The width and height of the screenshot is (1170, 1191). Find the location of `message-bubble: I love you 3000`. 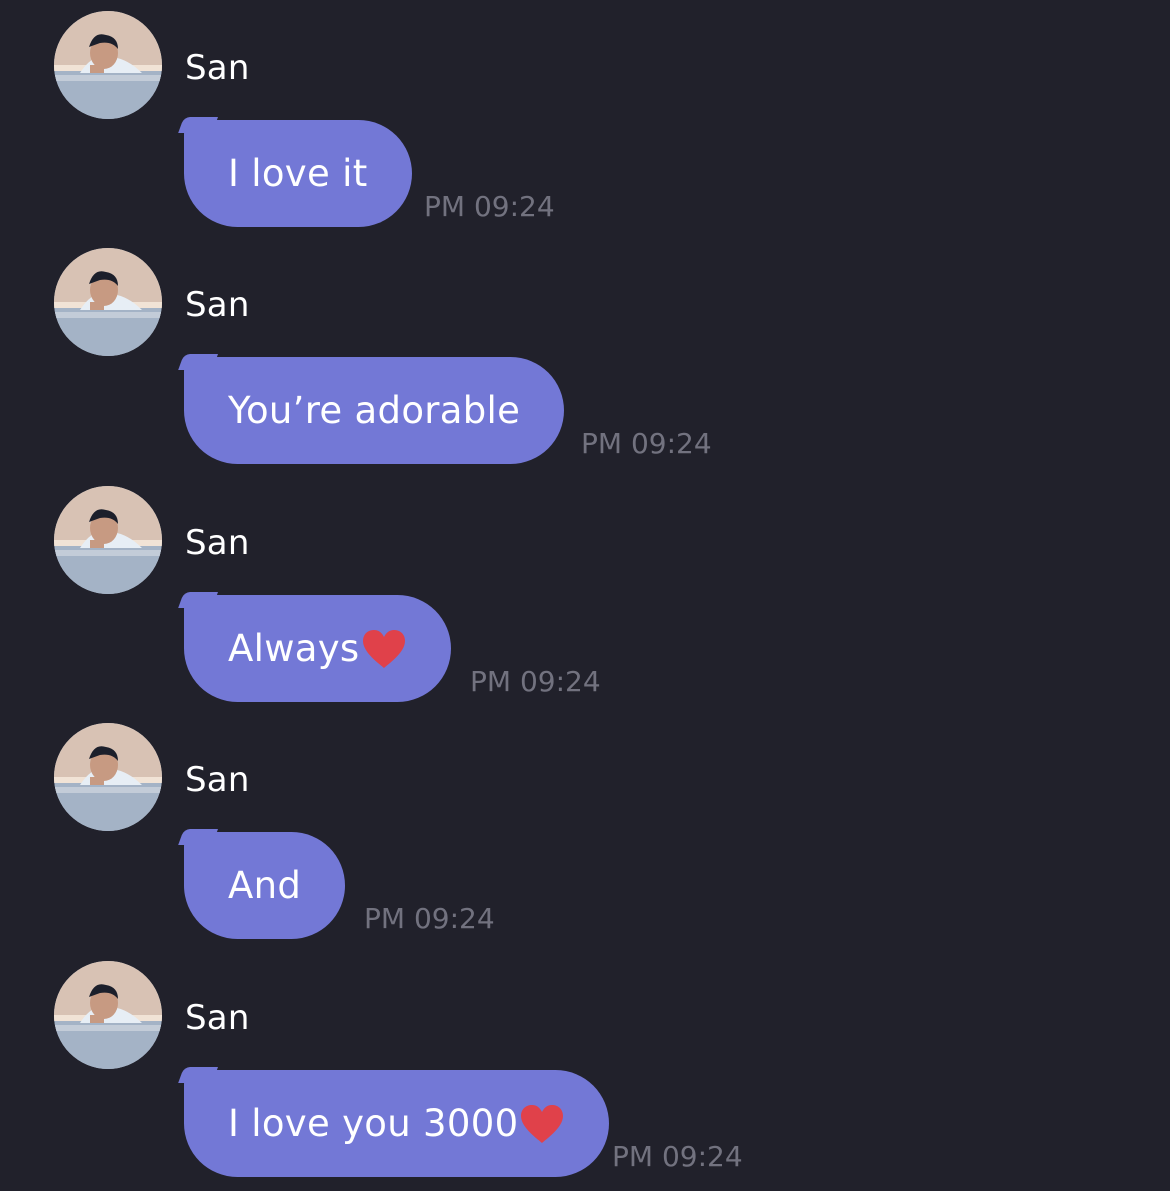

message-bubble: I love you 3000 is located at coordinates (394, 1122).